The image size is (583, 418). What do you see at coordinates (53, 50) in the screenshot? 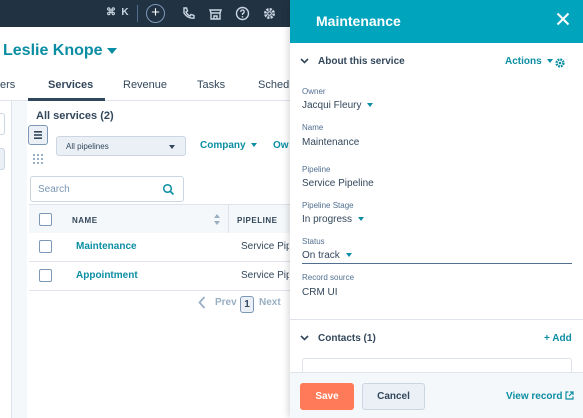
I see `record-owner-name-text: Leslie Knope` at bounding box center [53, 50].